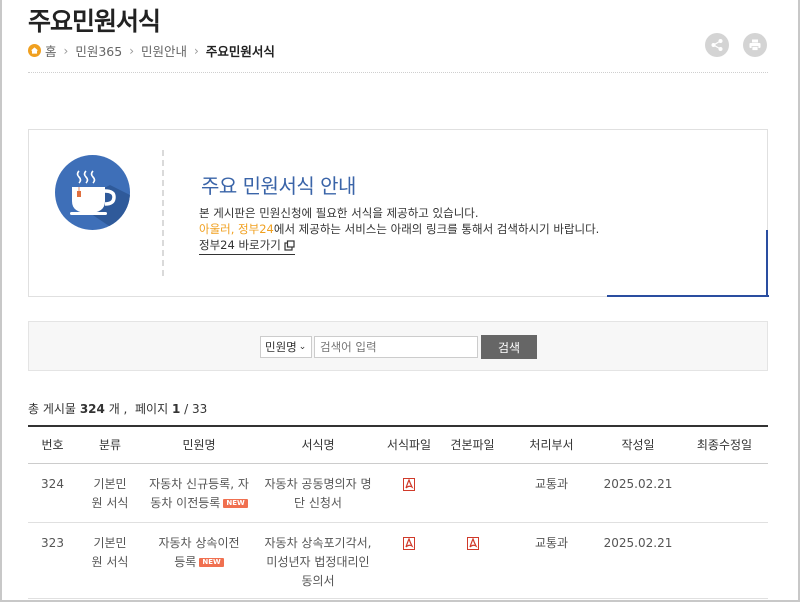  Describe the element at coordinates (52, 409) in the screenshot. I see `post-count-label: 총 게시물` at that location.